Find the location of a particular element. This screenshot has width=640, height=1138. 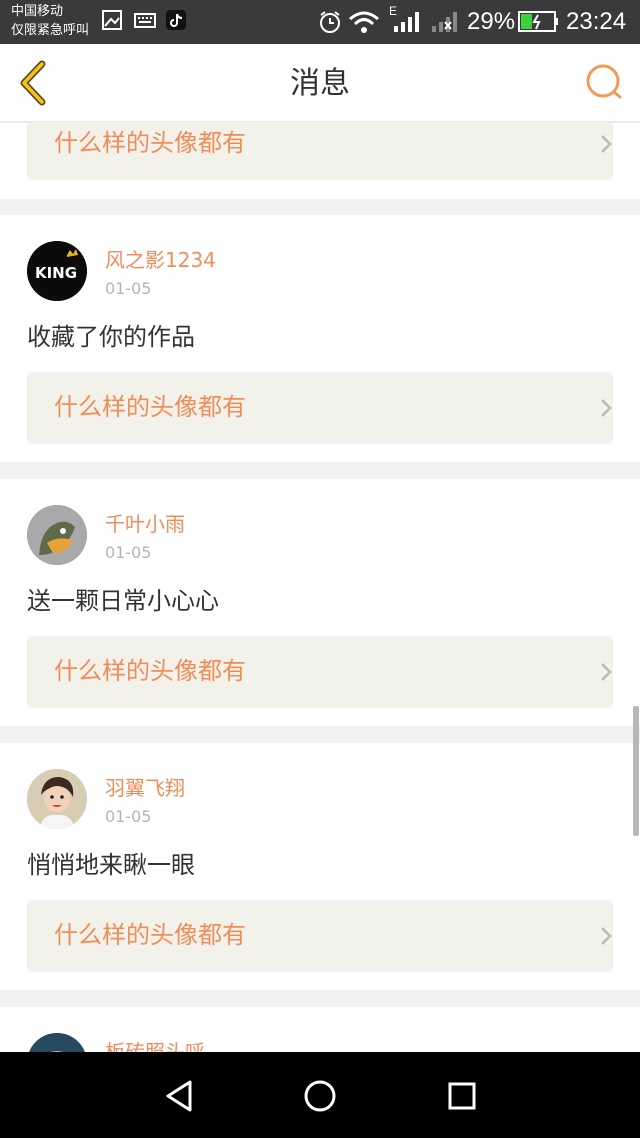

nav-recent-button is located at coordinates (462, 1096).